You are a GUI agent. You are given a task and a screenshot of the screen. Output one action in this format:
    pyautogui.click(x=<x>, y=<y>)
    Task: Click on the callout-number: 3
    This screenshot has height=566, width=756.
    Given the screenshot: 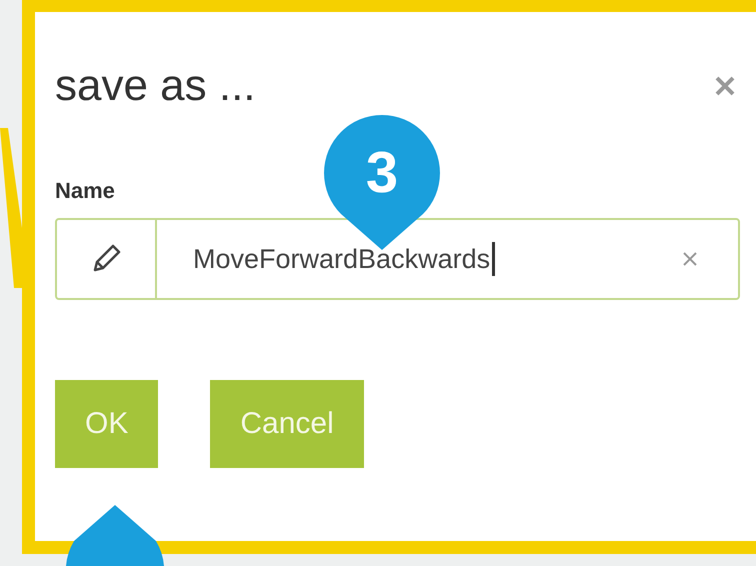 What is the action you would take?
    pyautogui.click(x=382, y=172)
    